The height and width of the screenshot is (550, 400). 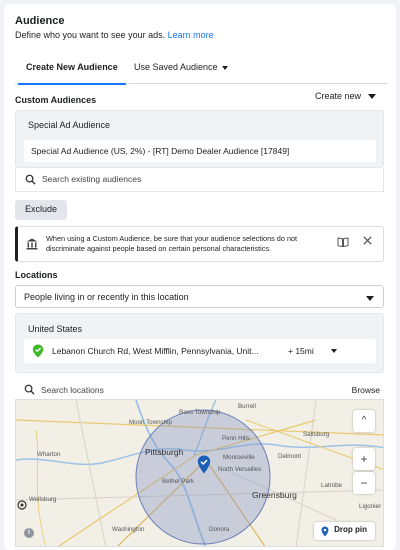 I want to click on custom-audiences-label: Custom Audiences, so click(x=56, y=100).